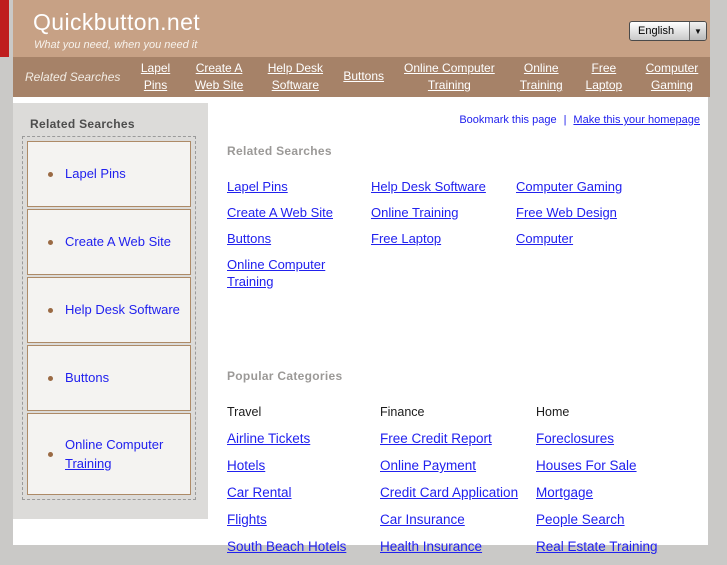 The height and width of the screenshot is (565, 727). I want to click on category-link-flights: Flights, so click(303, 520).